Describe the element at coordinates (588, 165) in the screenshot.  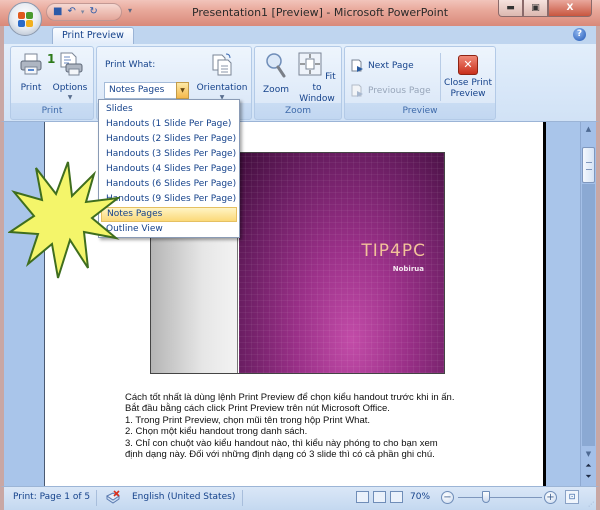
I see `scroll-thumb` at that location.